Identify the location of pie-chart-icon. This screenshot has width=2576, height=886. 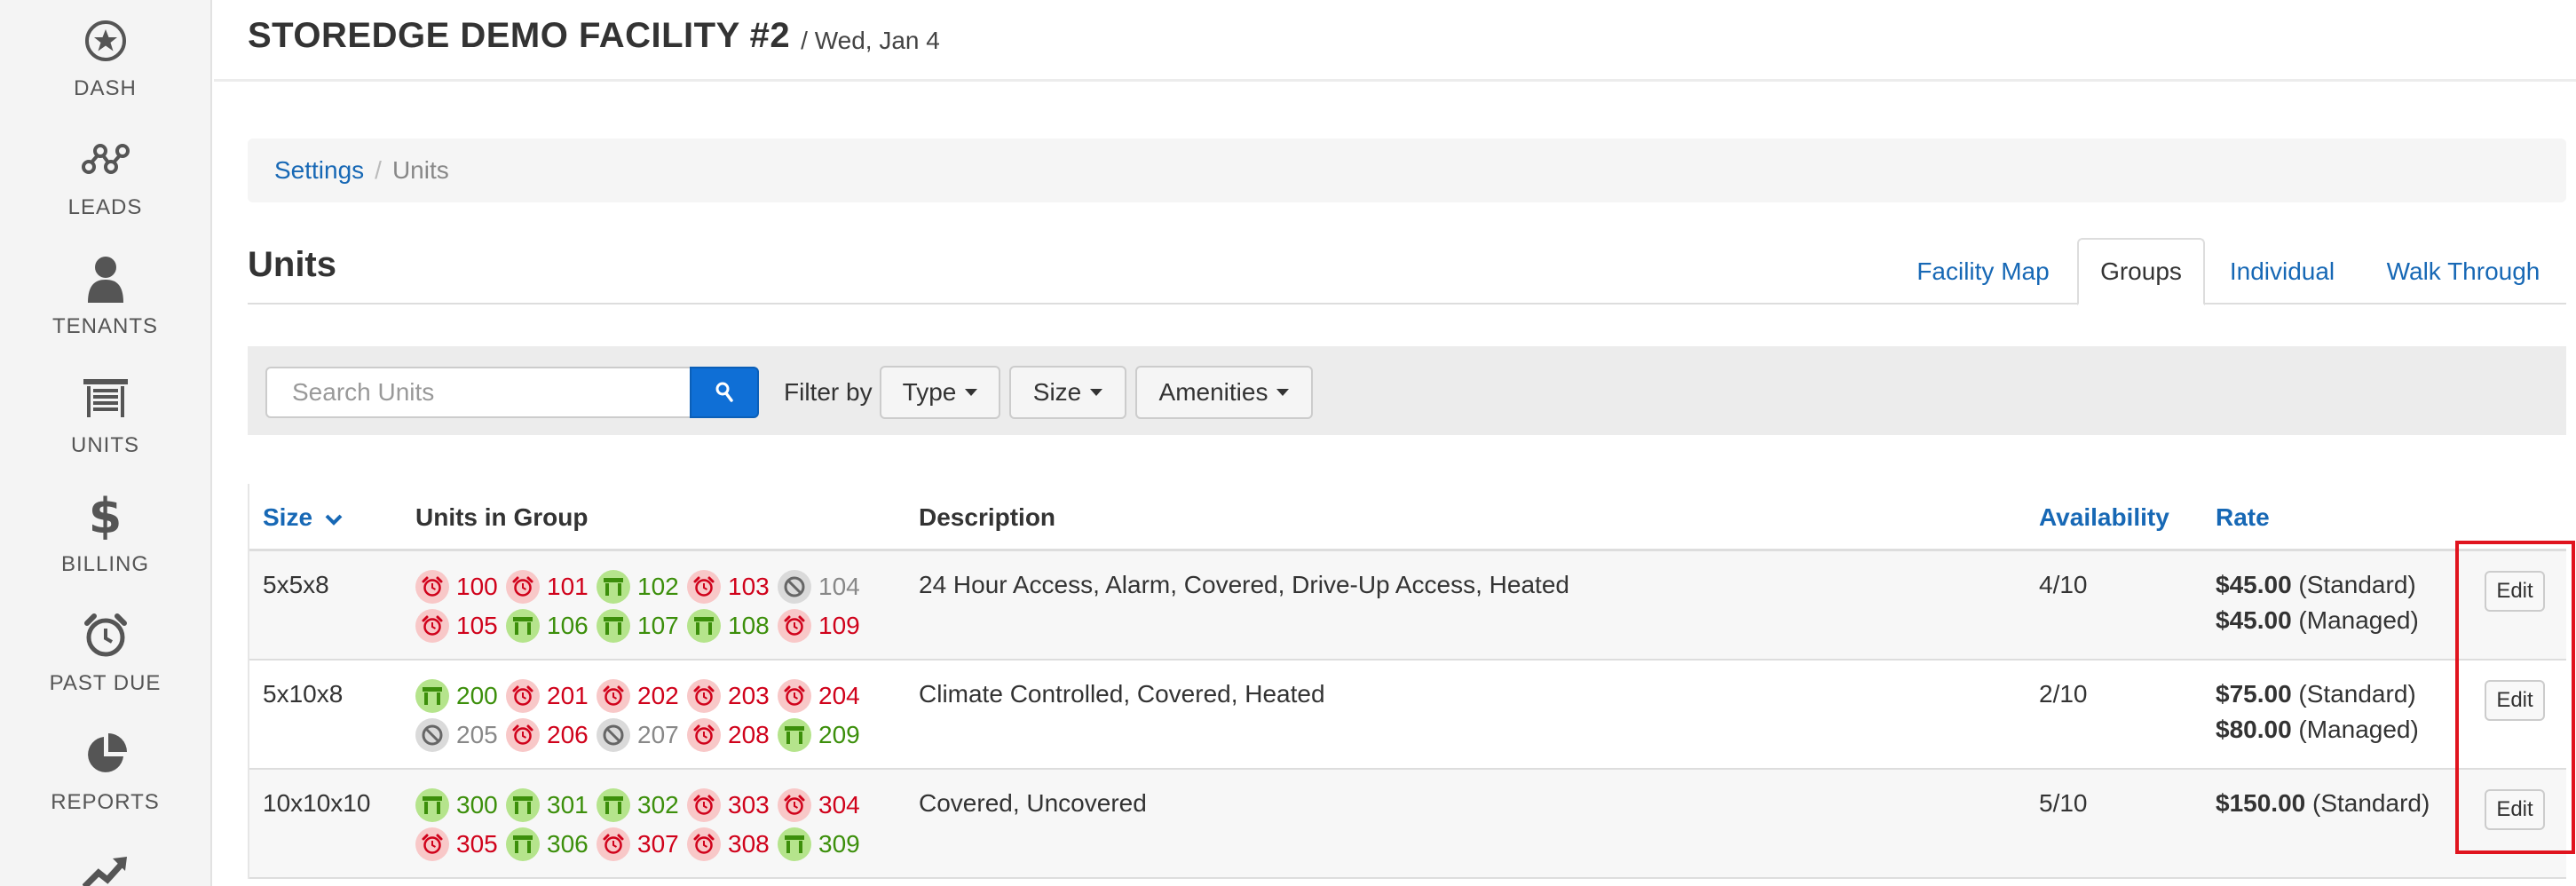
(105, 754).